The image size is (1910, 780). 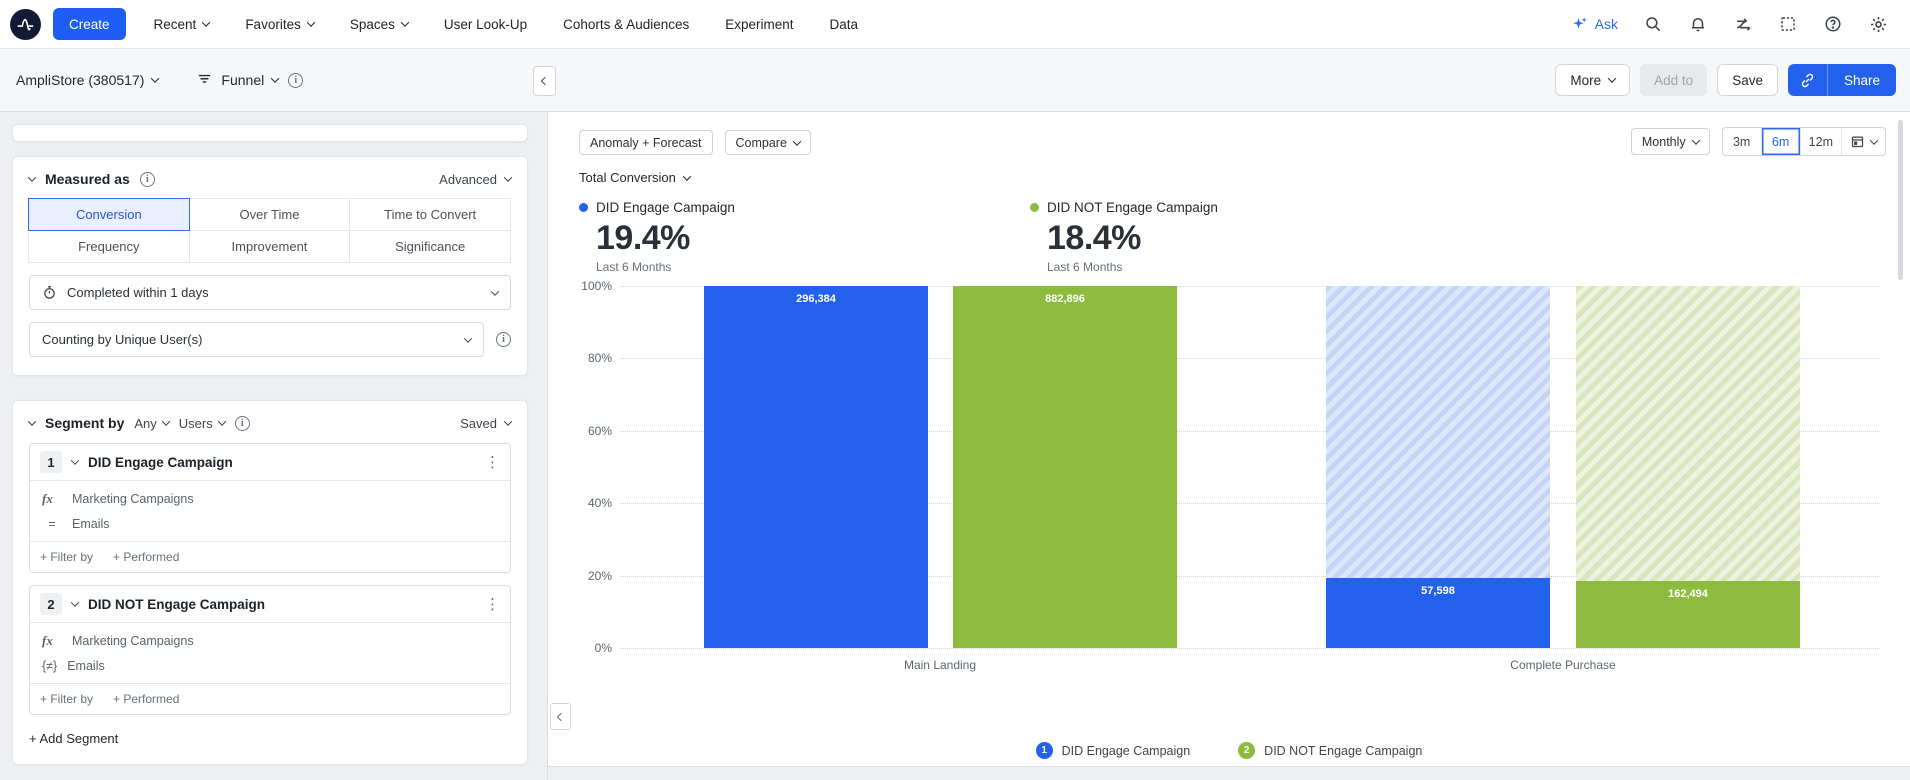 What do you see at coordinates (560, 716) in the screenshot?
I see `chart-collapse-button` at bounding box center [560, 716].